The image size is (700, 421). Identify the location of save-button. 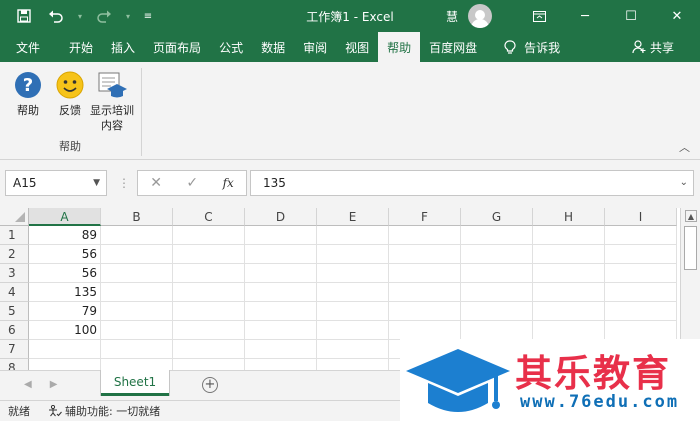
(24, 16).